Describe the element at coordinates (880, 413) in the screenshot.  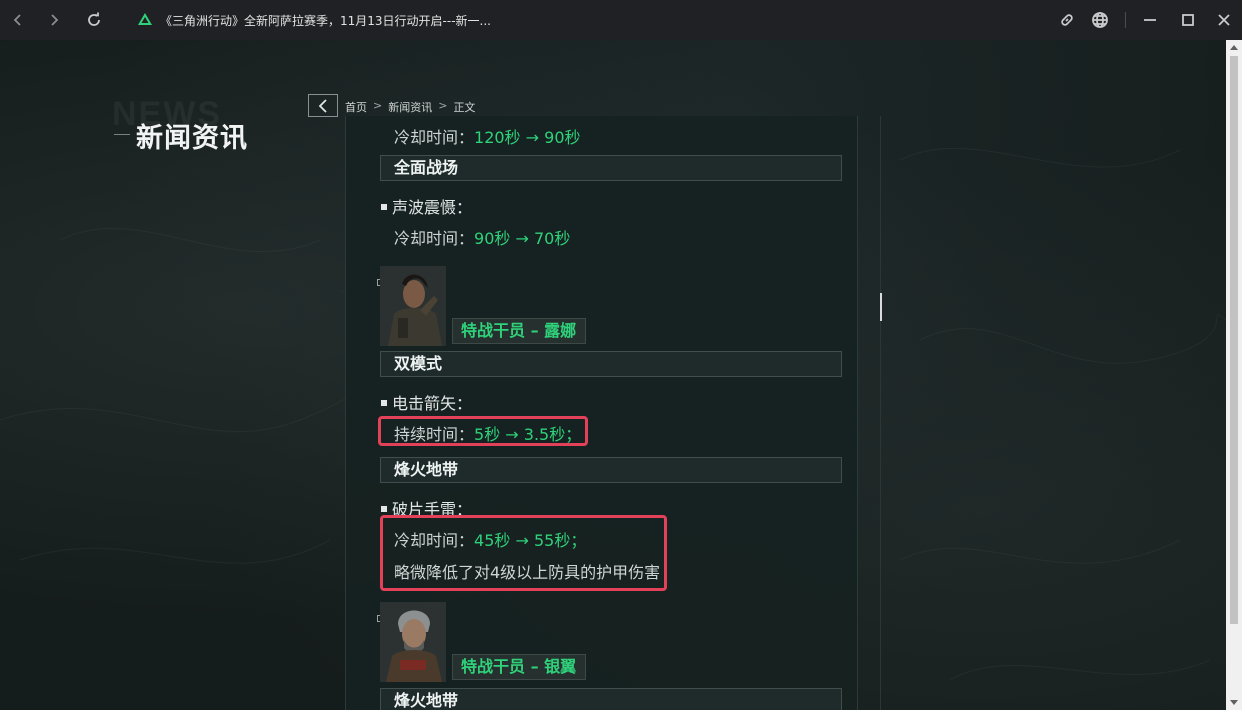
I see `content-divider` at that location.